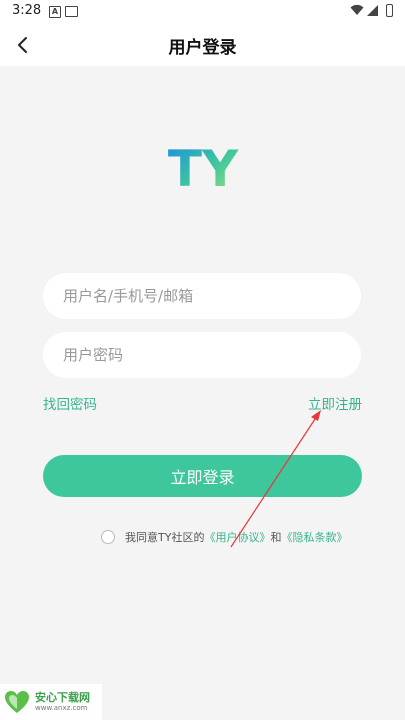 The width and height of the screenshot is (405, 720). I want to click on wifi-icon, so click(357, 9).